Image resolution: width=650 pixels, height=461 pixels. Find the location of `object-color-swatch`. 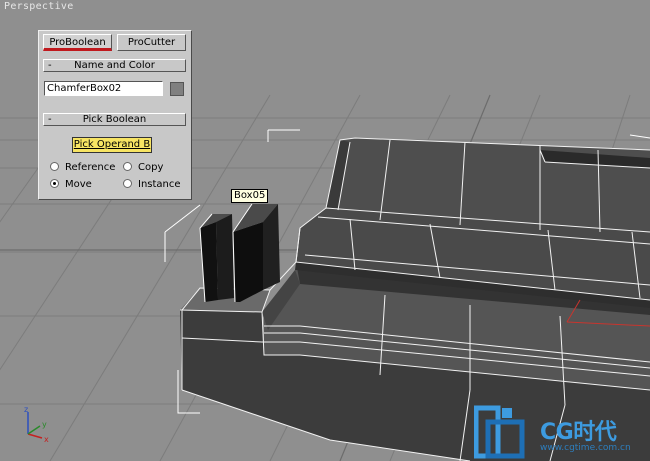

object-color-swatch is located at coordinates (177, 89).